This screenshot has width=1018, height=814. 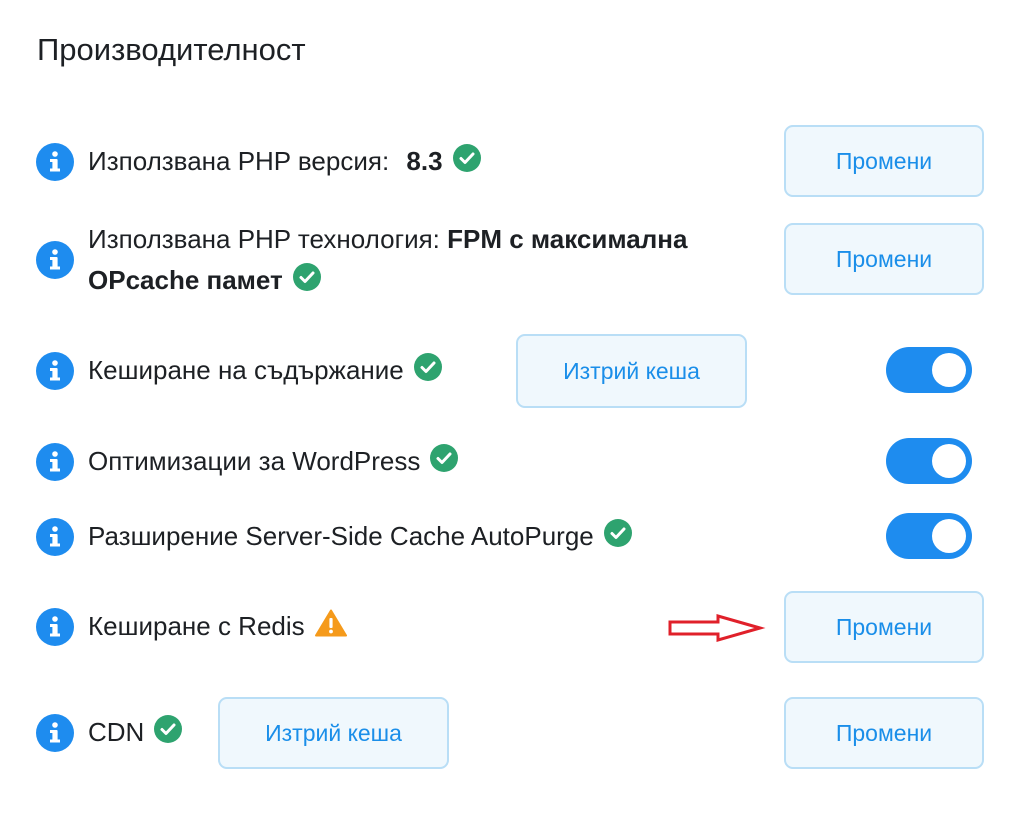 I want to click on redis-label: Кеширане с Redis, so click(x=196, y=626).